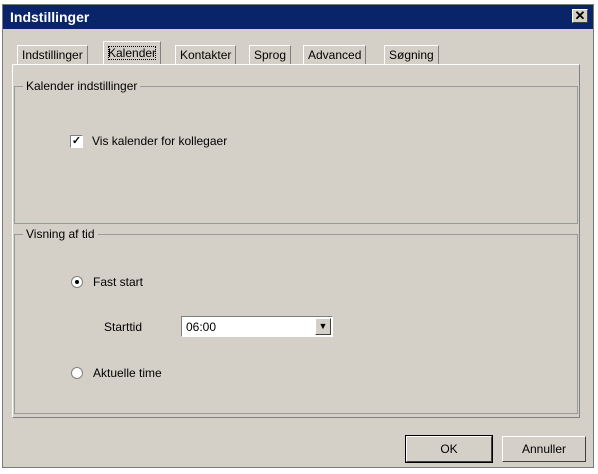  What do you see at coordinates (323, 326) in the screenshot?
I see `chevron-down-icon: ▼` at bounding box center [323, 326].